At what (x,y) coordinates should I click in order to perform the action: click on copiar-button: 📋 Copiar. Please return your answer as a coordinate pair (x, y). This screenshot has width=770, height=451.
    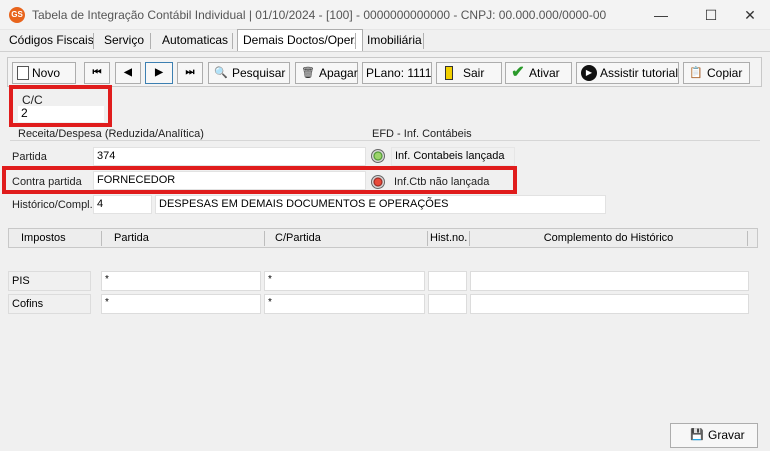
    Looking at the image, I should click on (716, 73).